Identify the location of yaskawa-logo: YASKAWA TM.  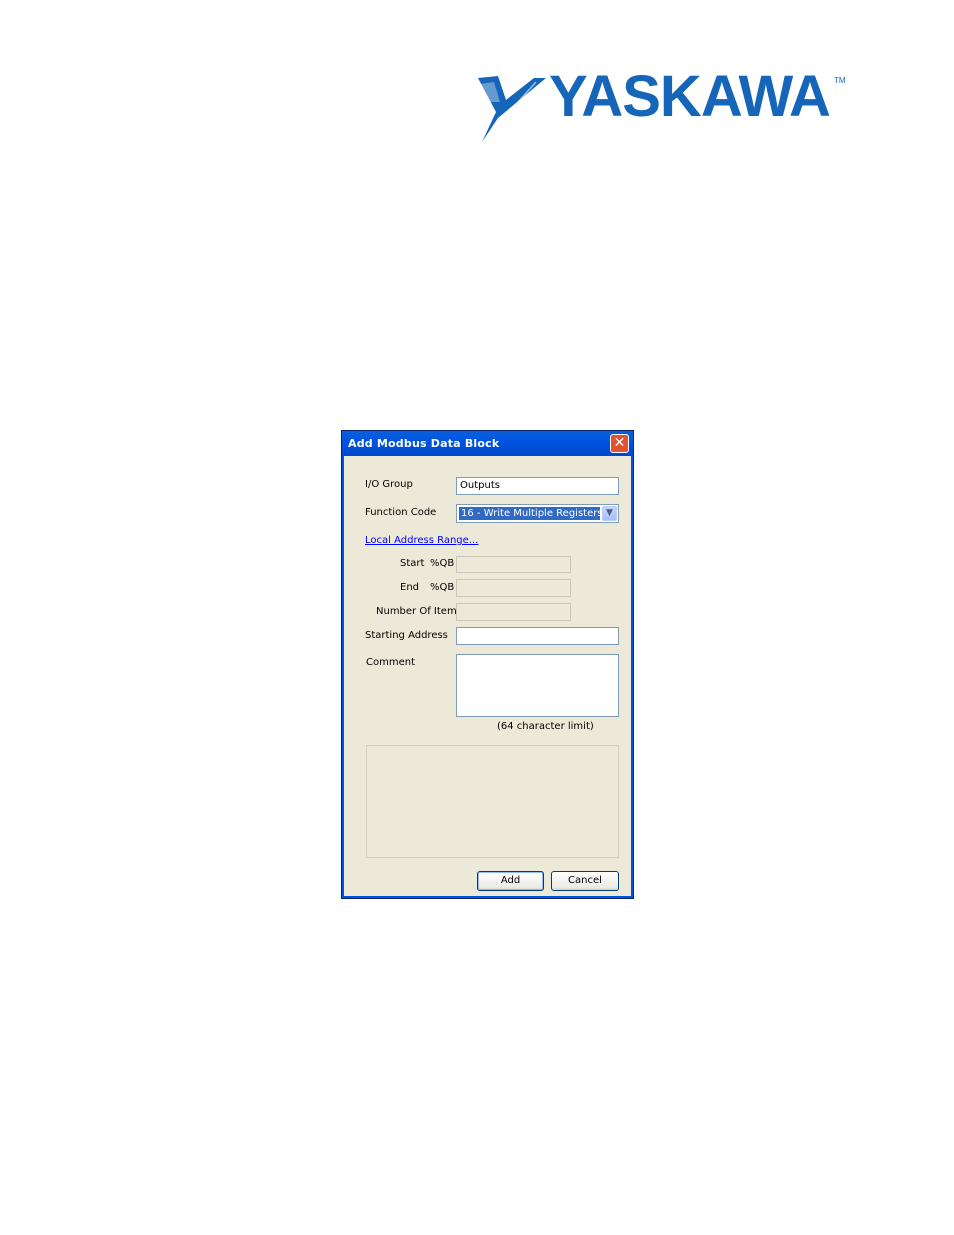
(661, 107).